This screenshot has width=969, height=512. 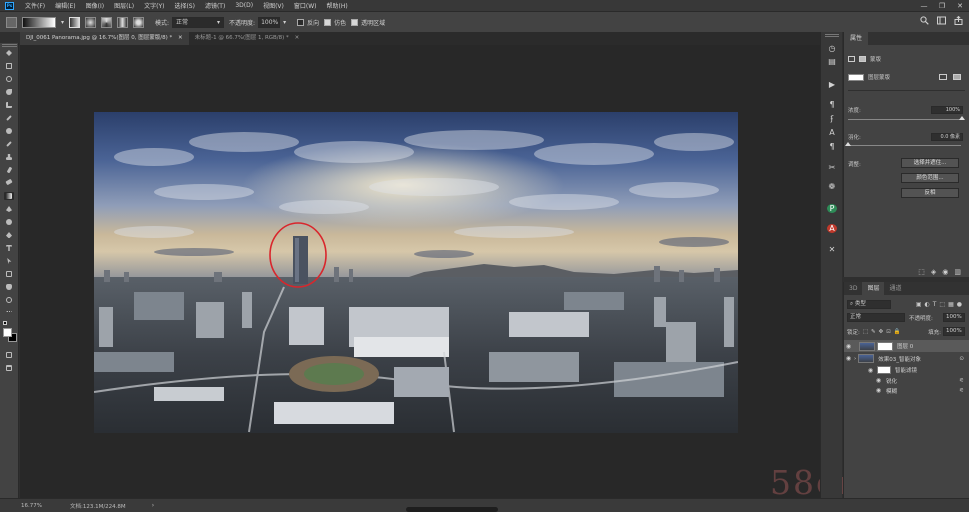 I want to click on radial-gradient-button, so click(x=91, y=22).